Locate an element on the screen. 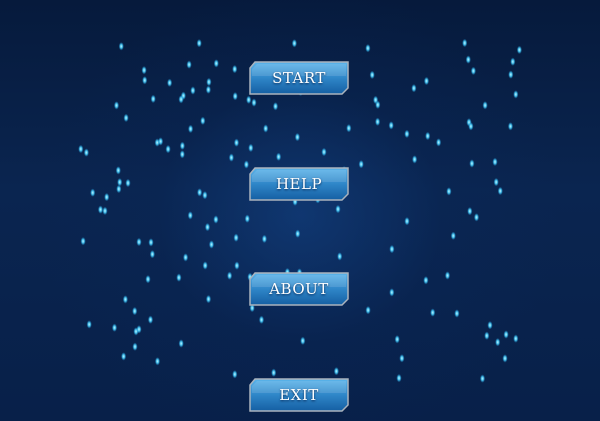 The width and height of the screenshot is (600, 421). exit-button-label: EXIT is located at coordinates (299, 395).